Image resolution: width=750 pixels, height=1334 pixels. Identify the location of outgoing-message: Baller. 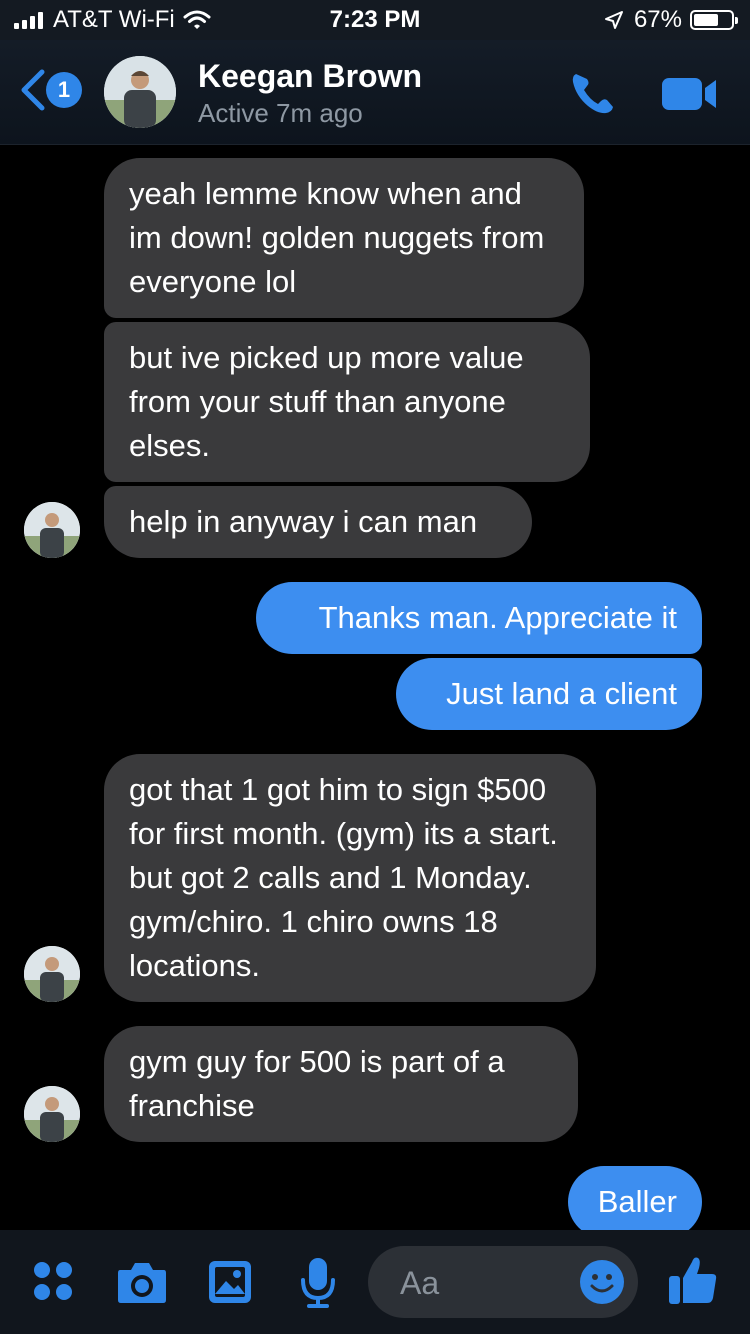
(635, 1202).